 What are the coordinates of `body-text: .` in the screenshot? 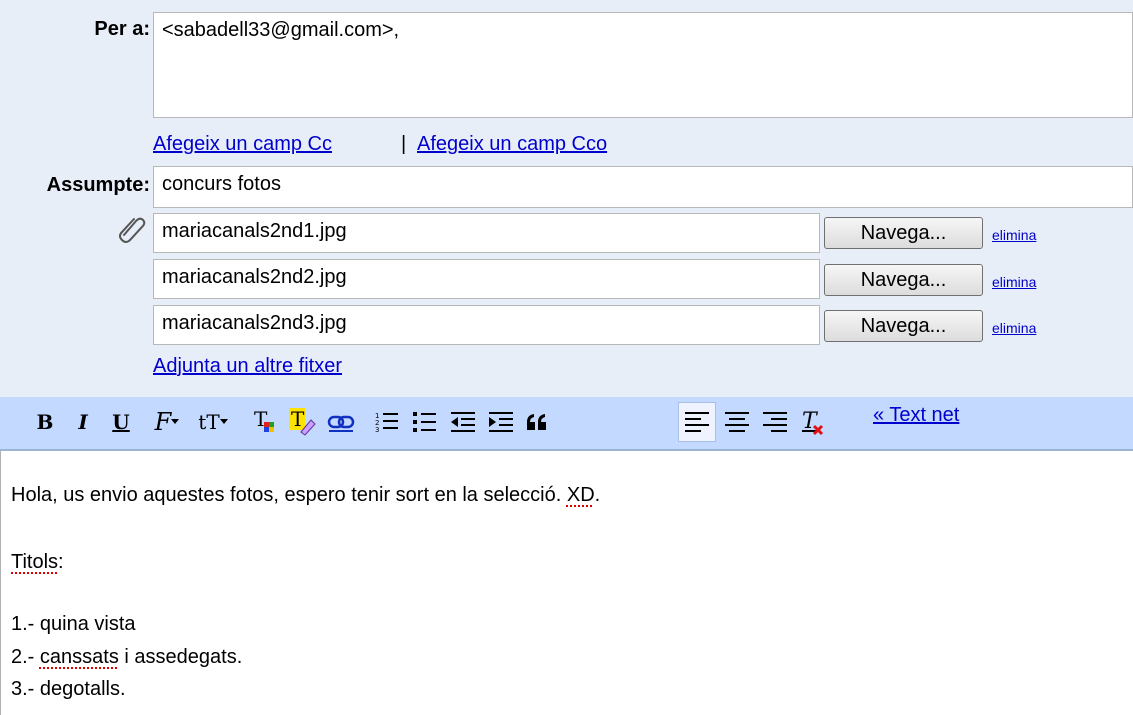 It's located at (597, 495).